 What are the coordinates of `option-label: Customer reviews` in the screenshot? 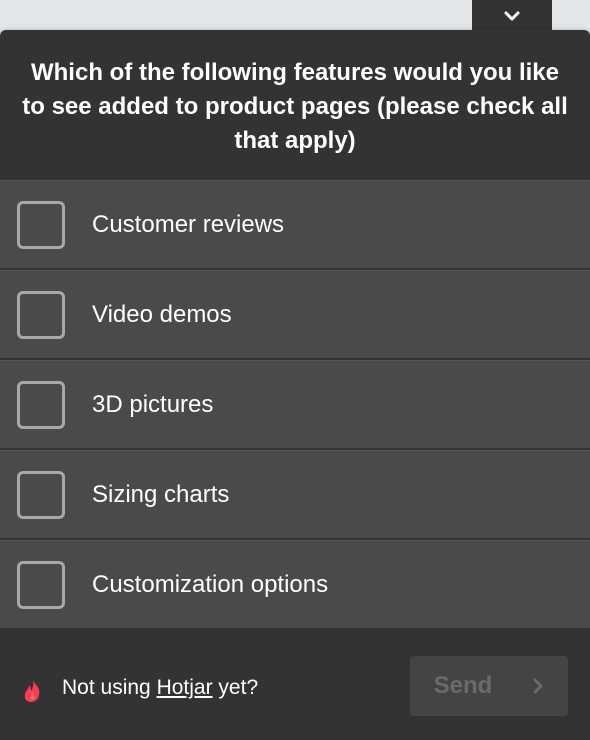 It's located at (188, 224).